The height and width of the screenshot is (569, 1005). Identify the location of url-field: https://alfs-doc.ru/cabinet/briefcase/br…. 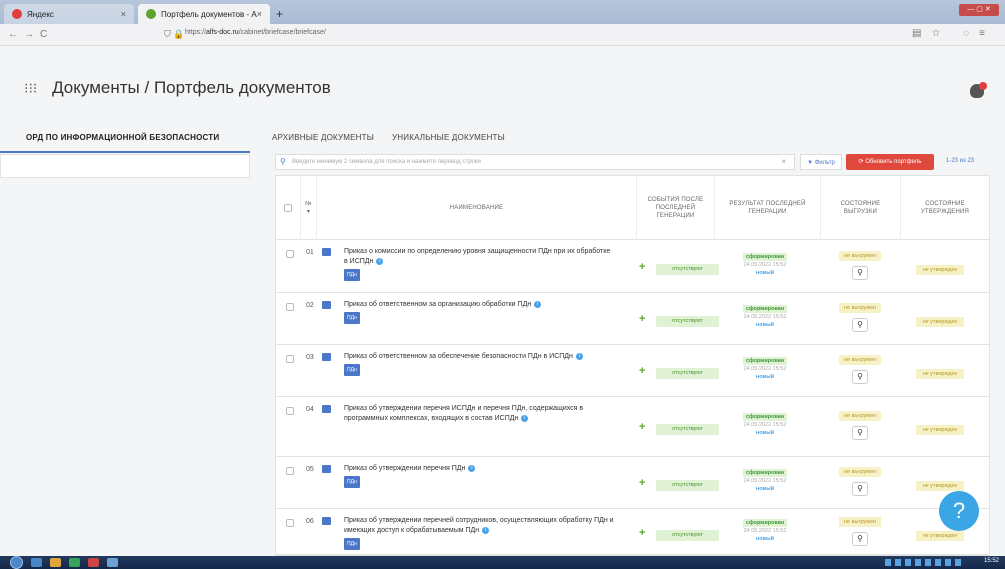
(255, 32).